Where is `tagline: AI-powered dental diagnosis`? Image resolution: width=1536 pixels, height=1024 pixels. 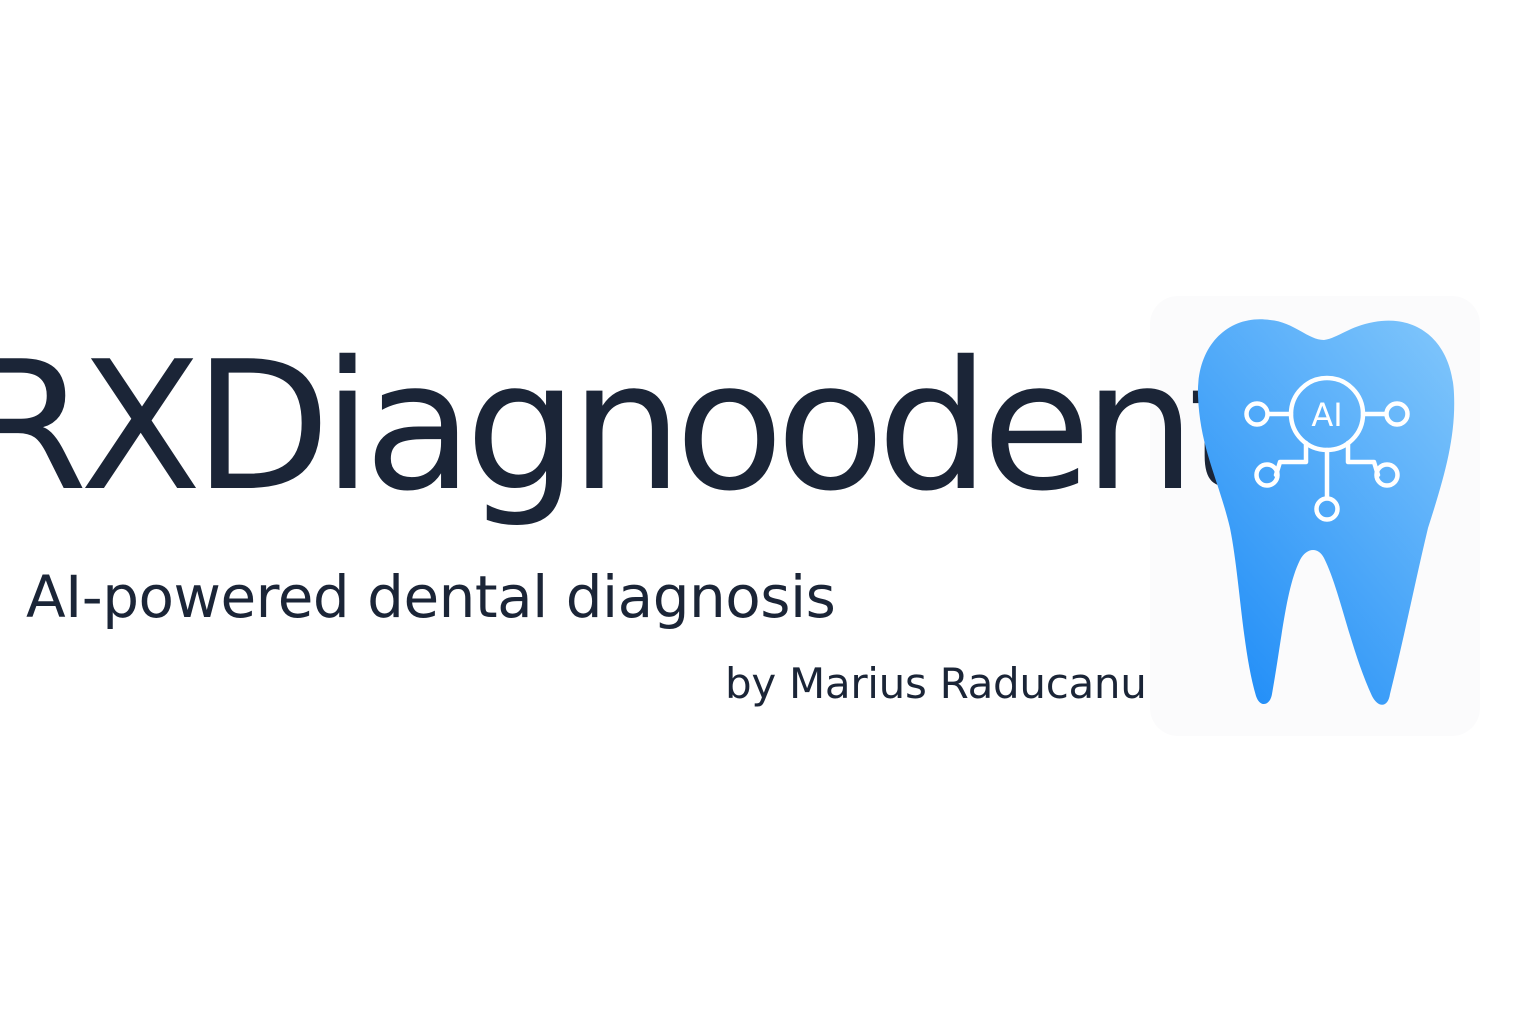
tagline: AI-powered dental diagnosis is located at coordinates (431, 597).